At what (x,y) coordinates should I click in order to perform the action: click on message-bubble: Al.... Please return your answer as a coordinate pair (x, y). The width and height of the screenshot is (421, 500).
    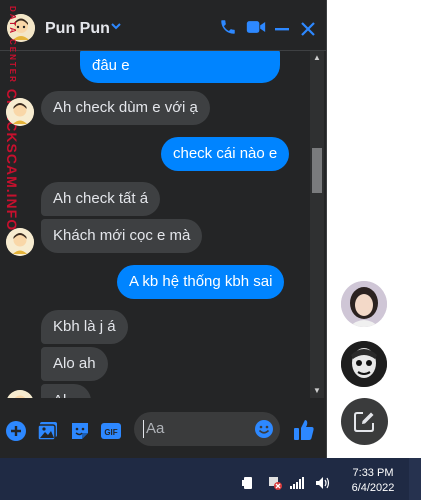
    Looking at the image, I should click on (66, 391).